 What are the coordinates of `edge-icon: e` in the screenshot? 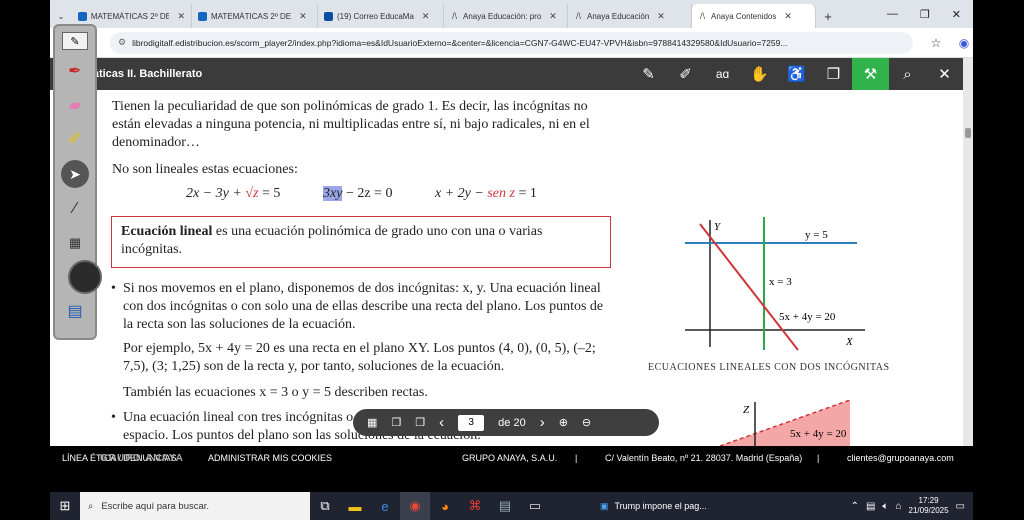 It's located at (385, 506).